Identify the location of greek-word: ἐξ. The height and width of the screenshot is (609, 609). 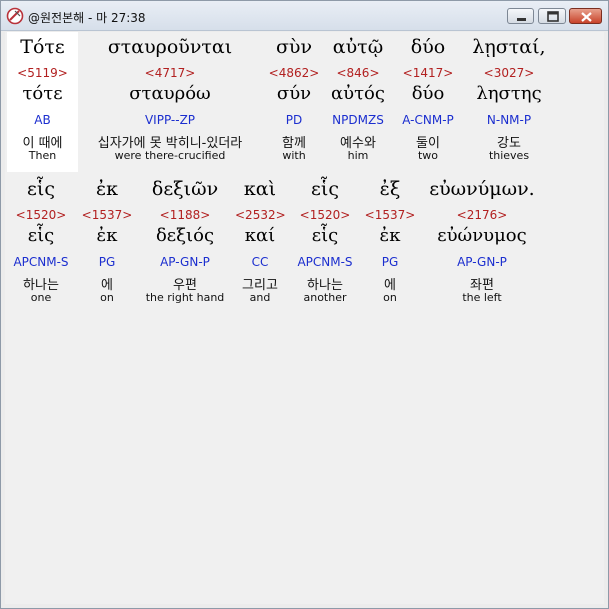
(390, 189).